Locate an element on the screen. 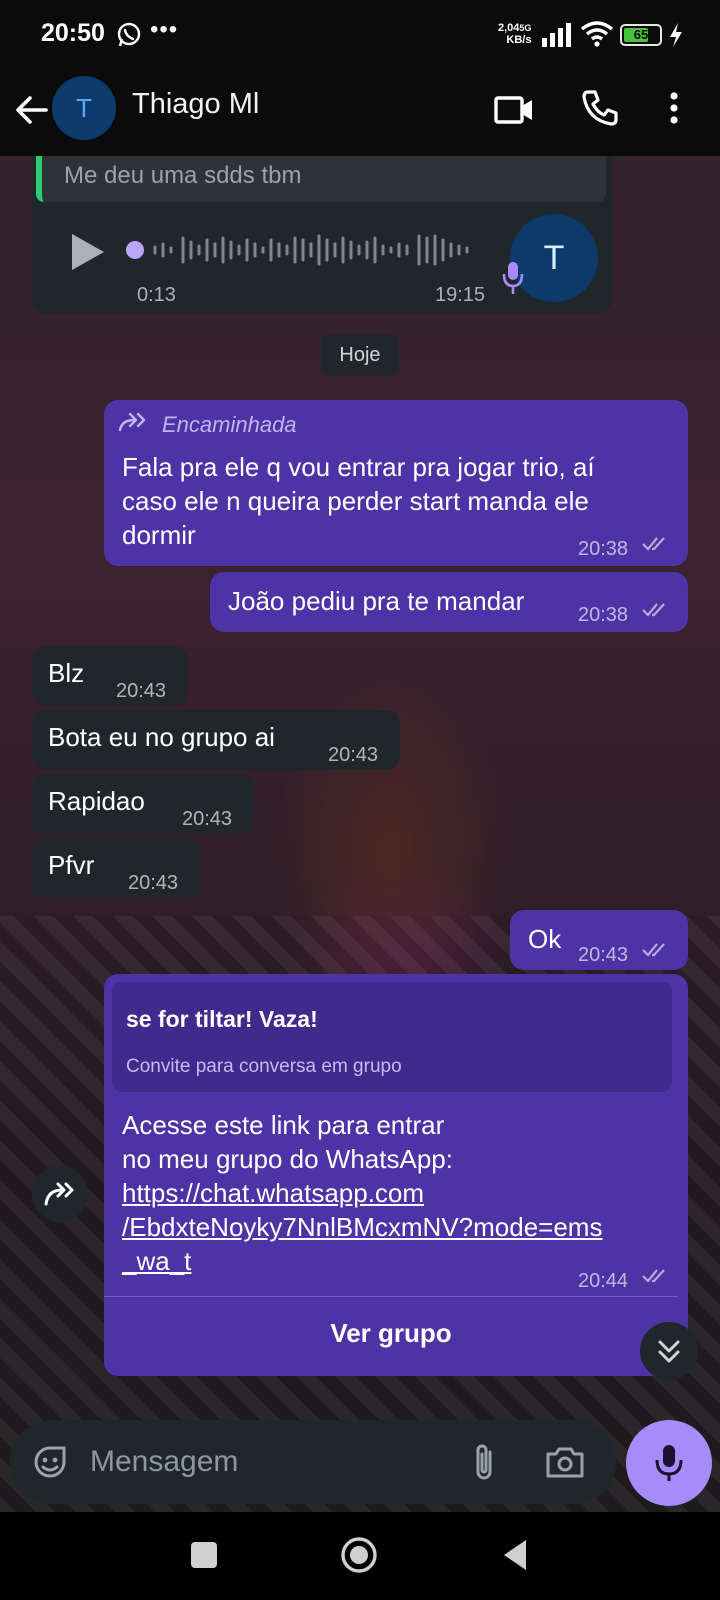 Image resolution: width=720 pixels, height=1600 pixels. voice-call-icon is located at coordinates (600, 108).